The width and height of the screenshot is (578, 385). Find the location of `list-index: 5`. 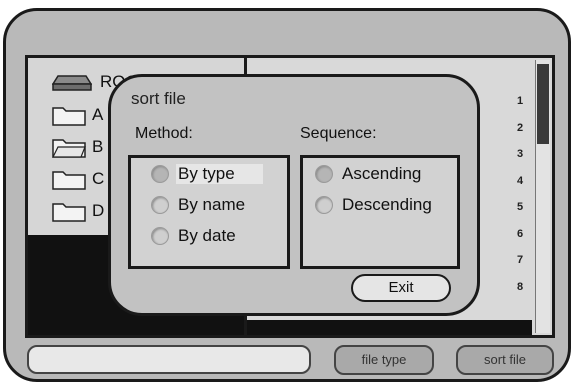

list-index: 5 is located at coordinates (520, 207).